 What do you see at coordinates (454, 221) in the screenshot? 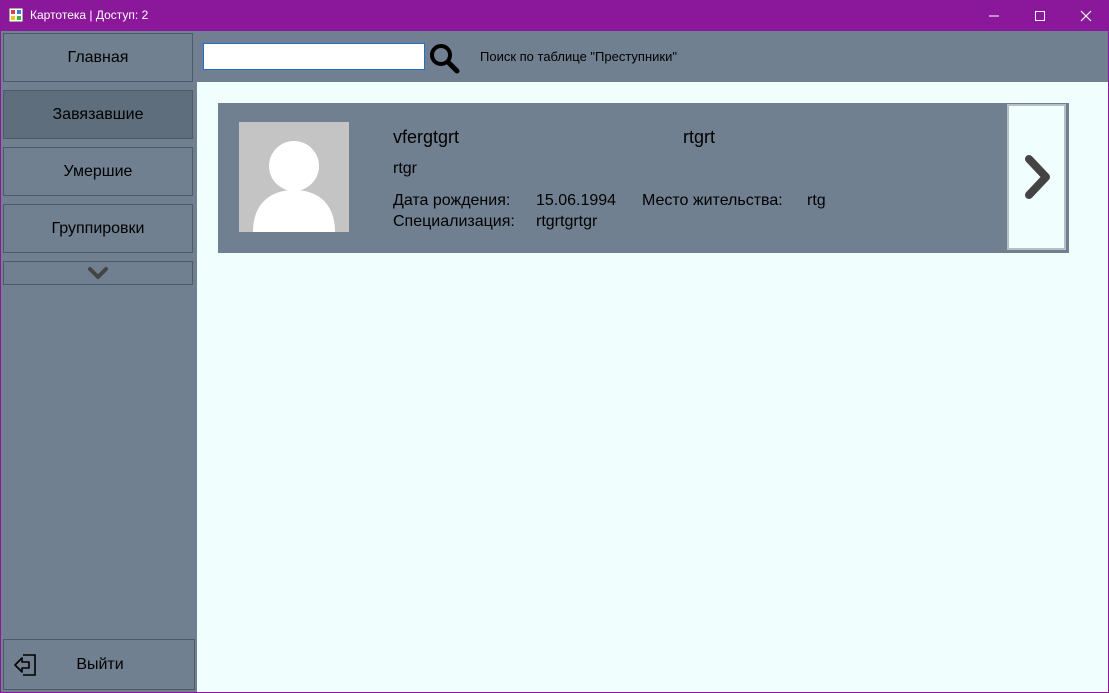
I see `card-specialization-label: Специализация:` at bounding box center [454, 221].